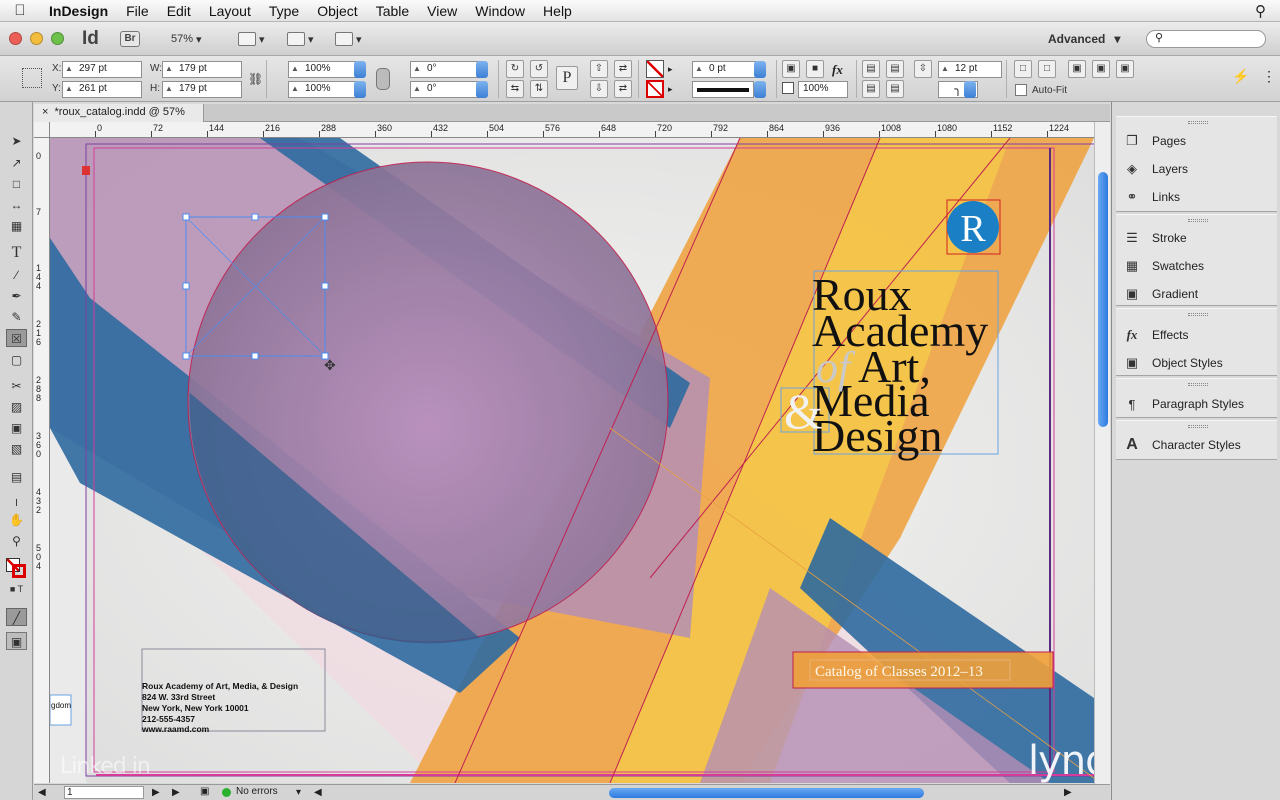  What do you see at coordinates (1154, 141) in the screenshot?
I see `panel-pages: ❐ Pages` at bounding box center [1154, 141].